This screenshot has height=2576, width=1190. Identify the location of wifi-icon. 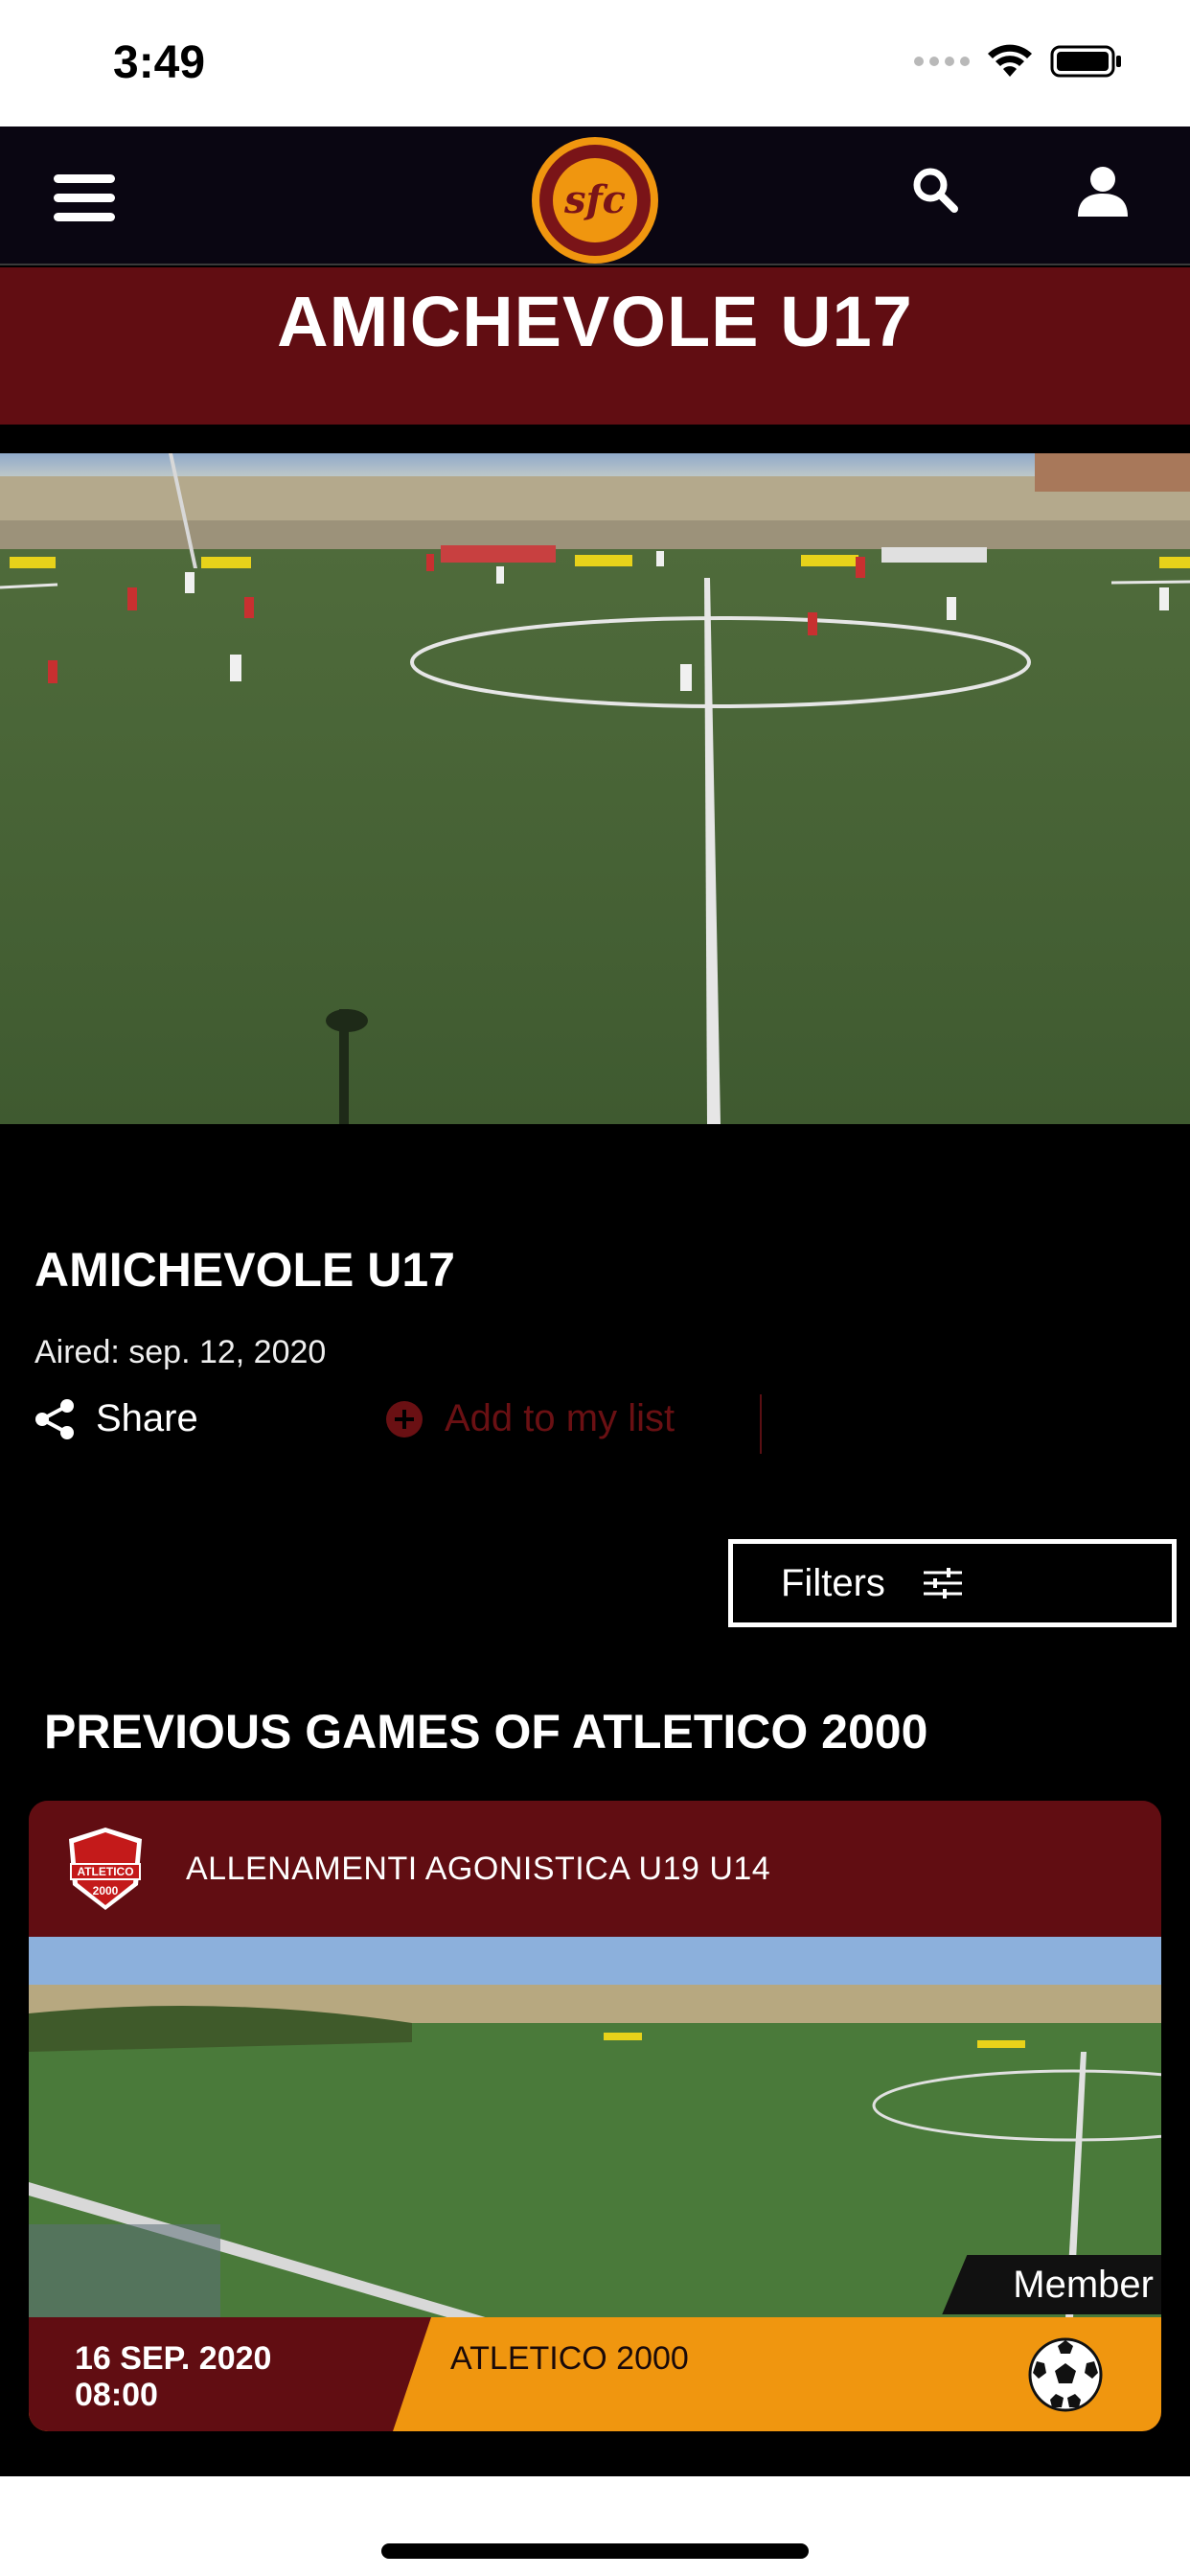
(1010, 60).